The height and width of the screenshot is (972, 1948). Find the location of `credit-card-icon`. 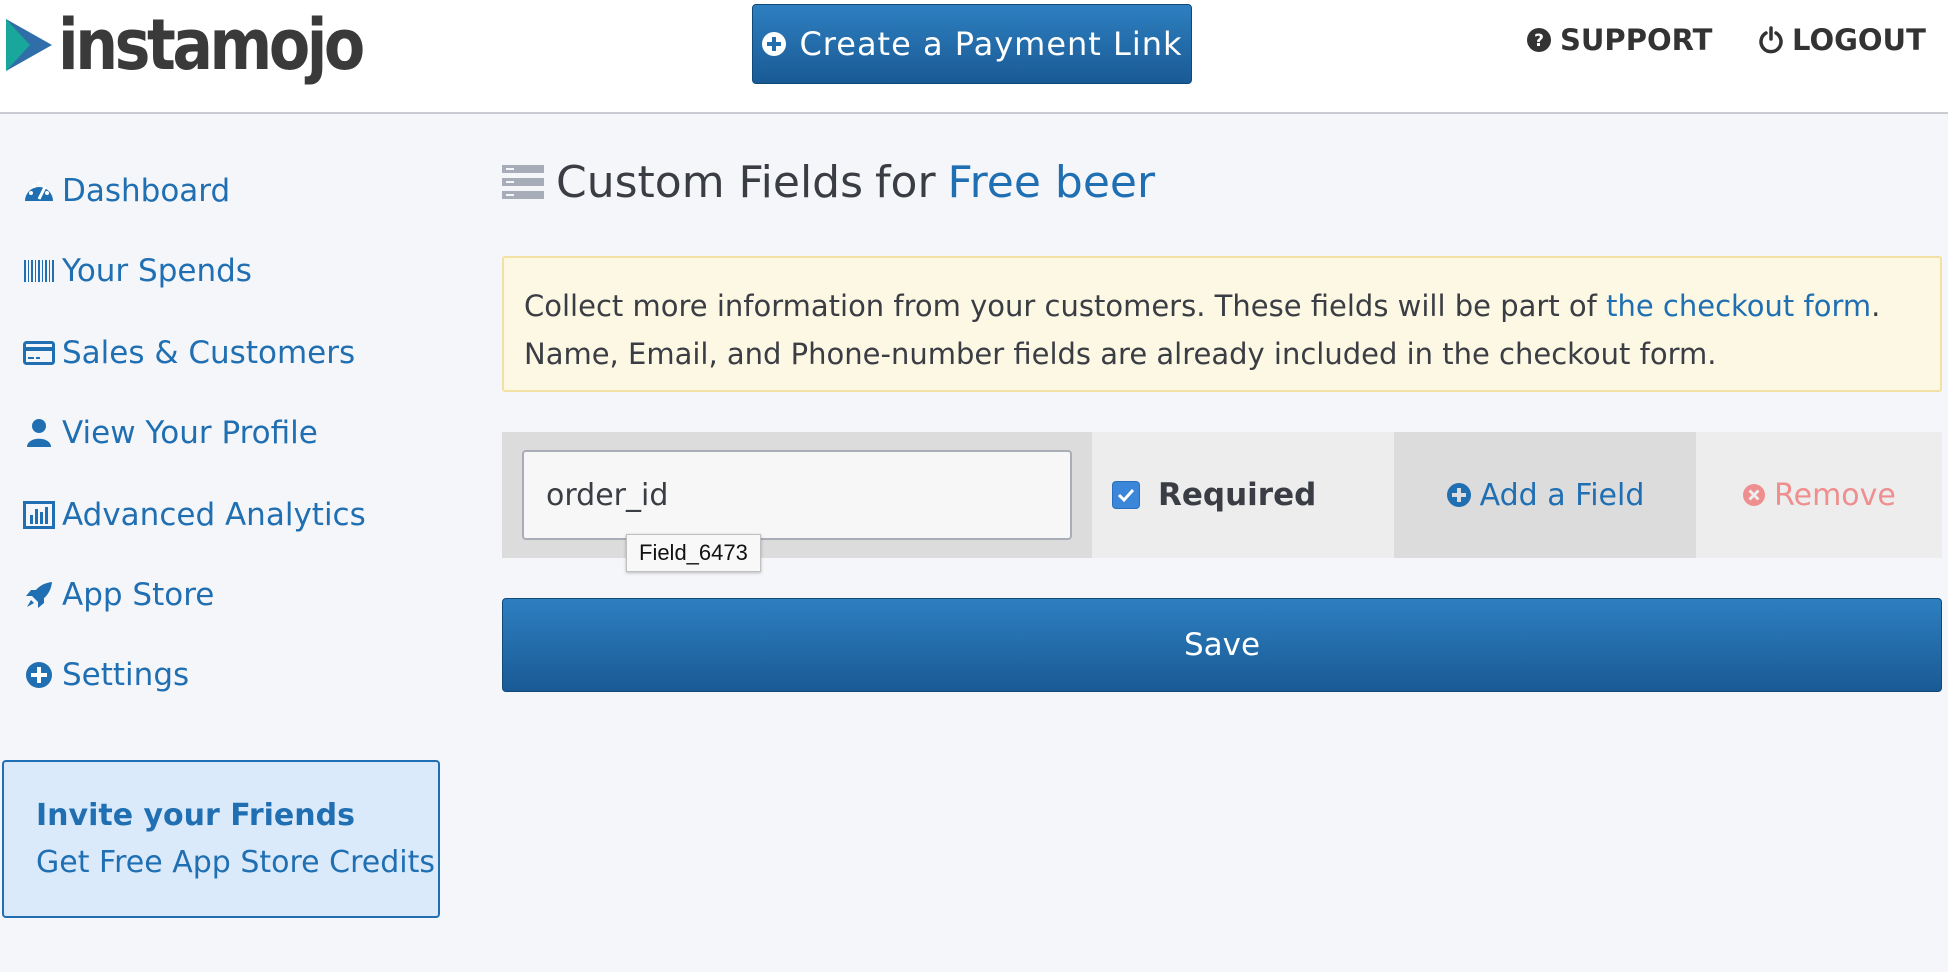

credit-card-icon is located at coordinates (39, 353).